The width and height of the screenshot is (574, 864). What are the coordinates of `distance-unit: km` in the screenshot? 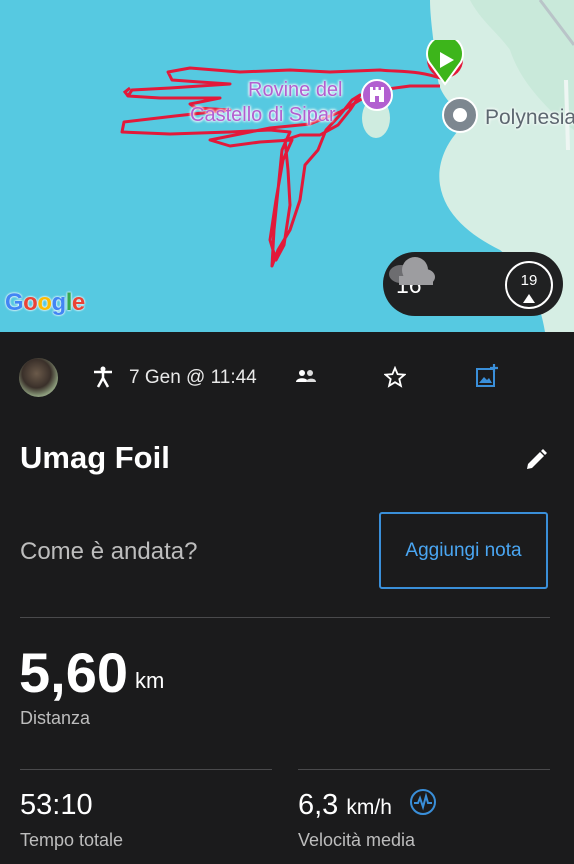 It's located at (150, 680).